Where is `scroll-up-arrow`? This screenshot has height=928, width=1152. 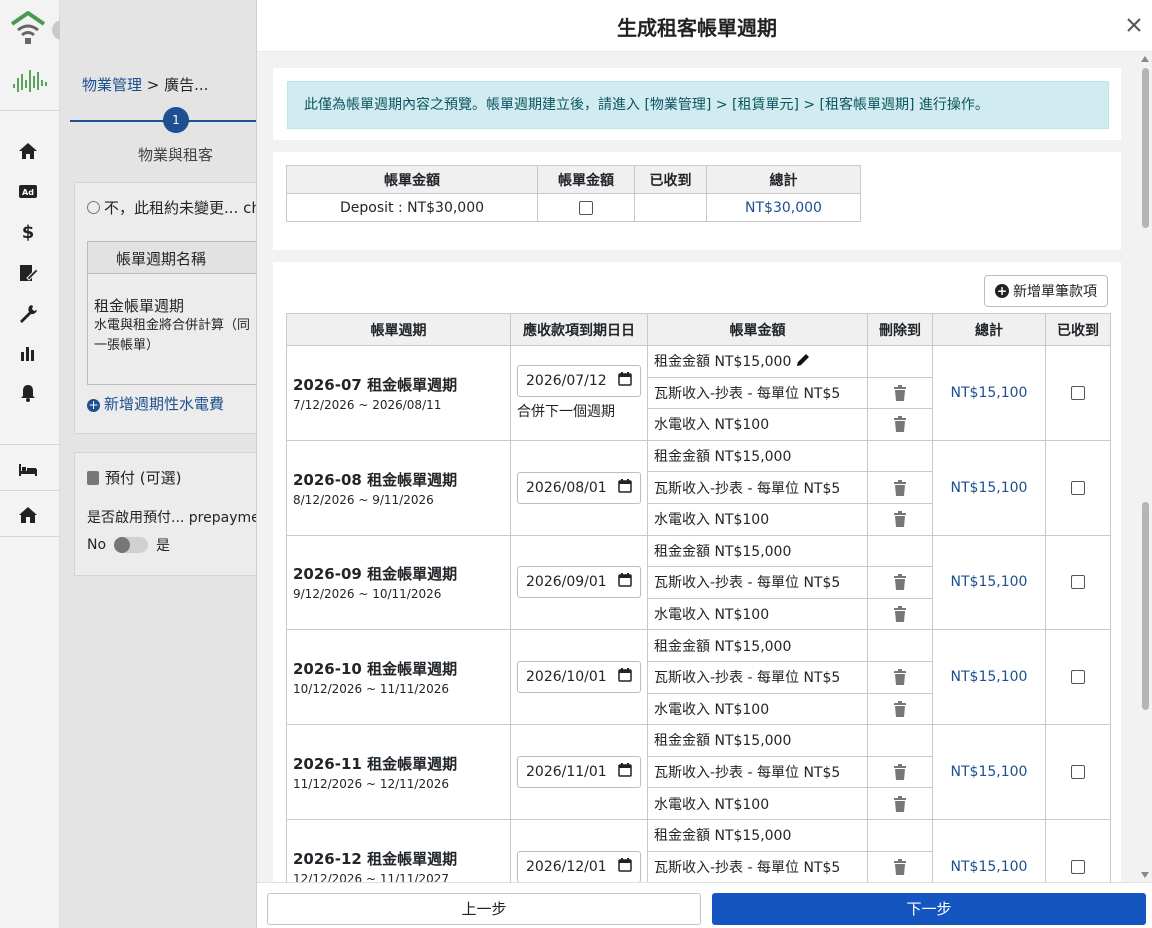 scroll-up-arrow is located at coordinates (1145, 59).